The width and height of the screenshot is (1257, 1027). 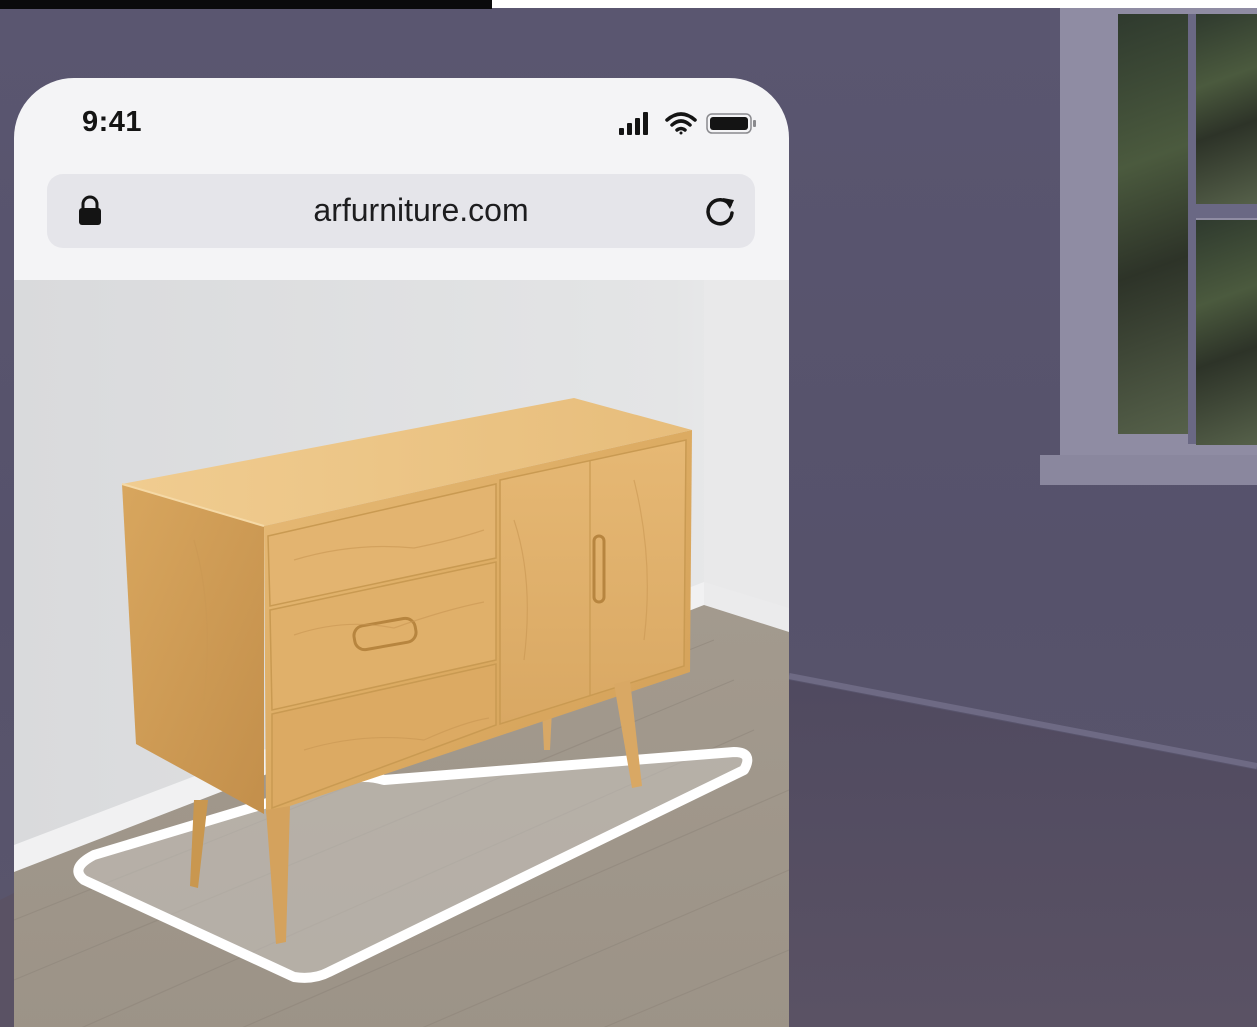 What do you see at coordinates (246, 4) in the screenshot?
I see `top-letterbox-bar` at bounding box center [246, 4].